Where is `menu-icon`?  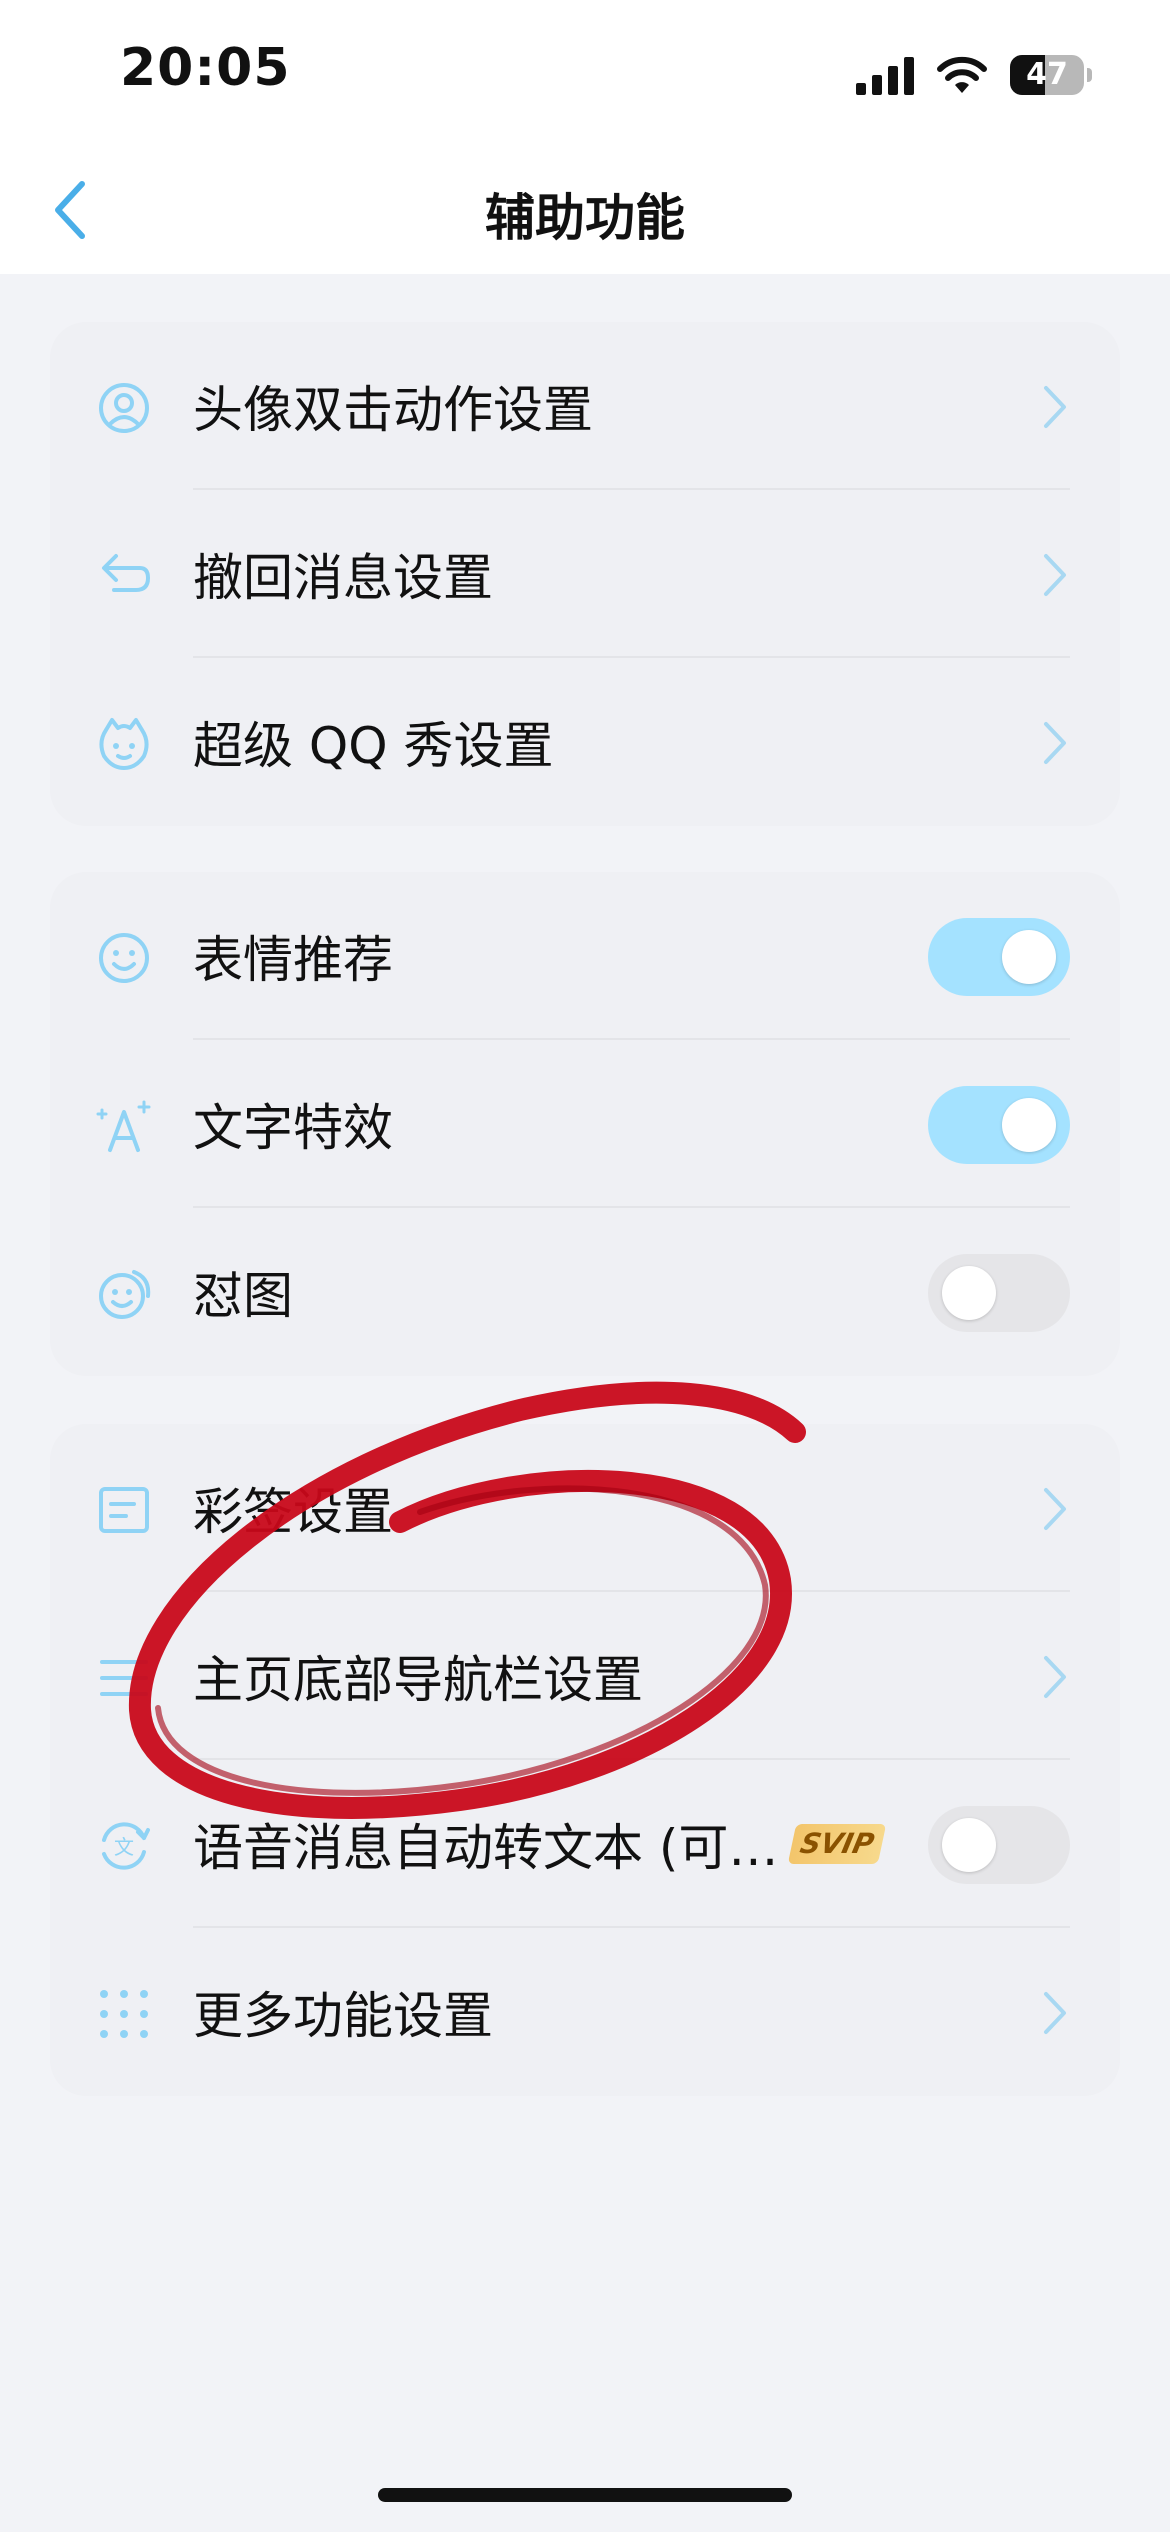
menu-icon is located at coordinates (124, 1678).